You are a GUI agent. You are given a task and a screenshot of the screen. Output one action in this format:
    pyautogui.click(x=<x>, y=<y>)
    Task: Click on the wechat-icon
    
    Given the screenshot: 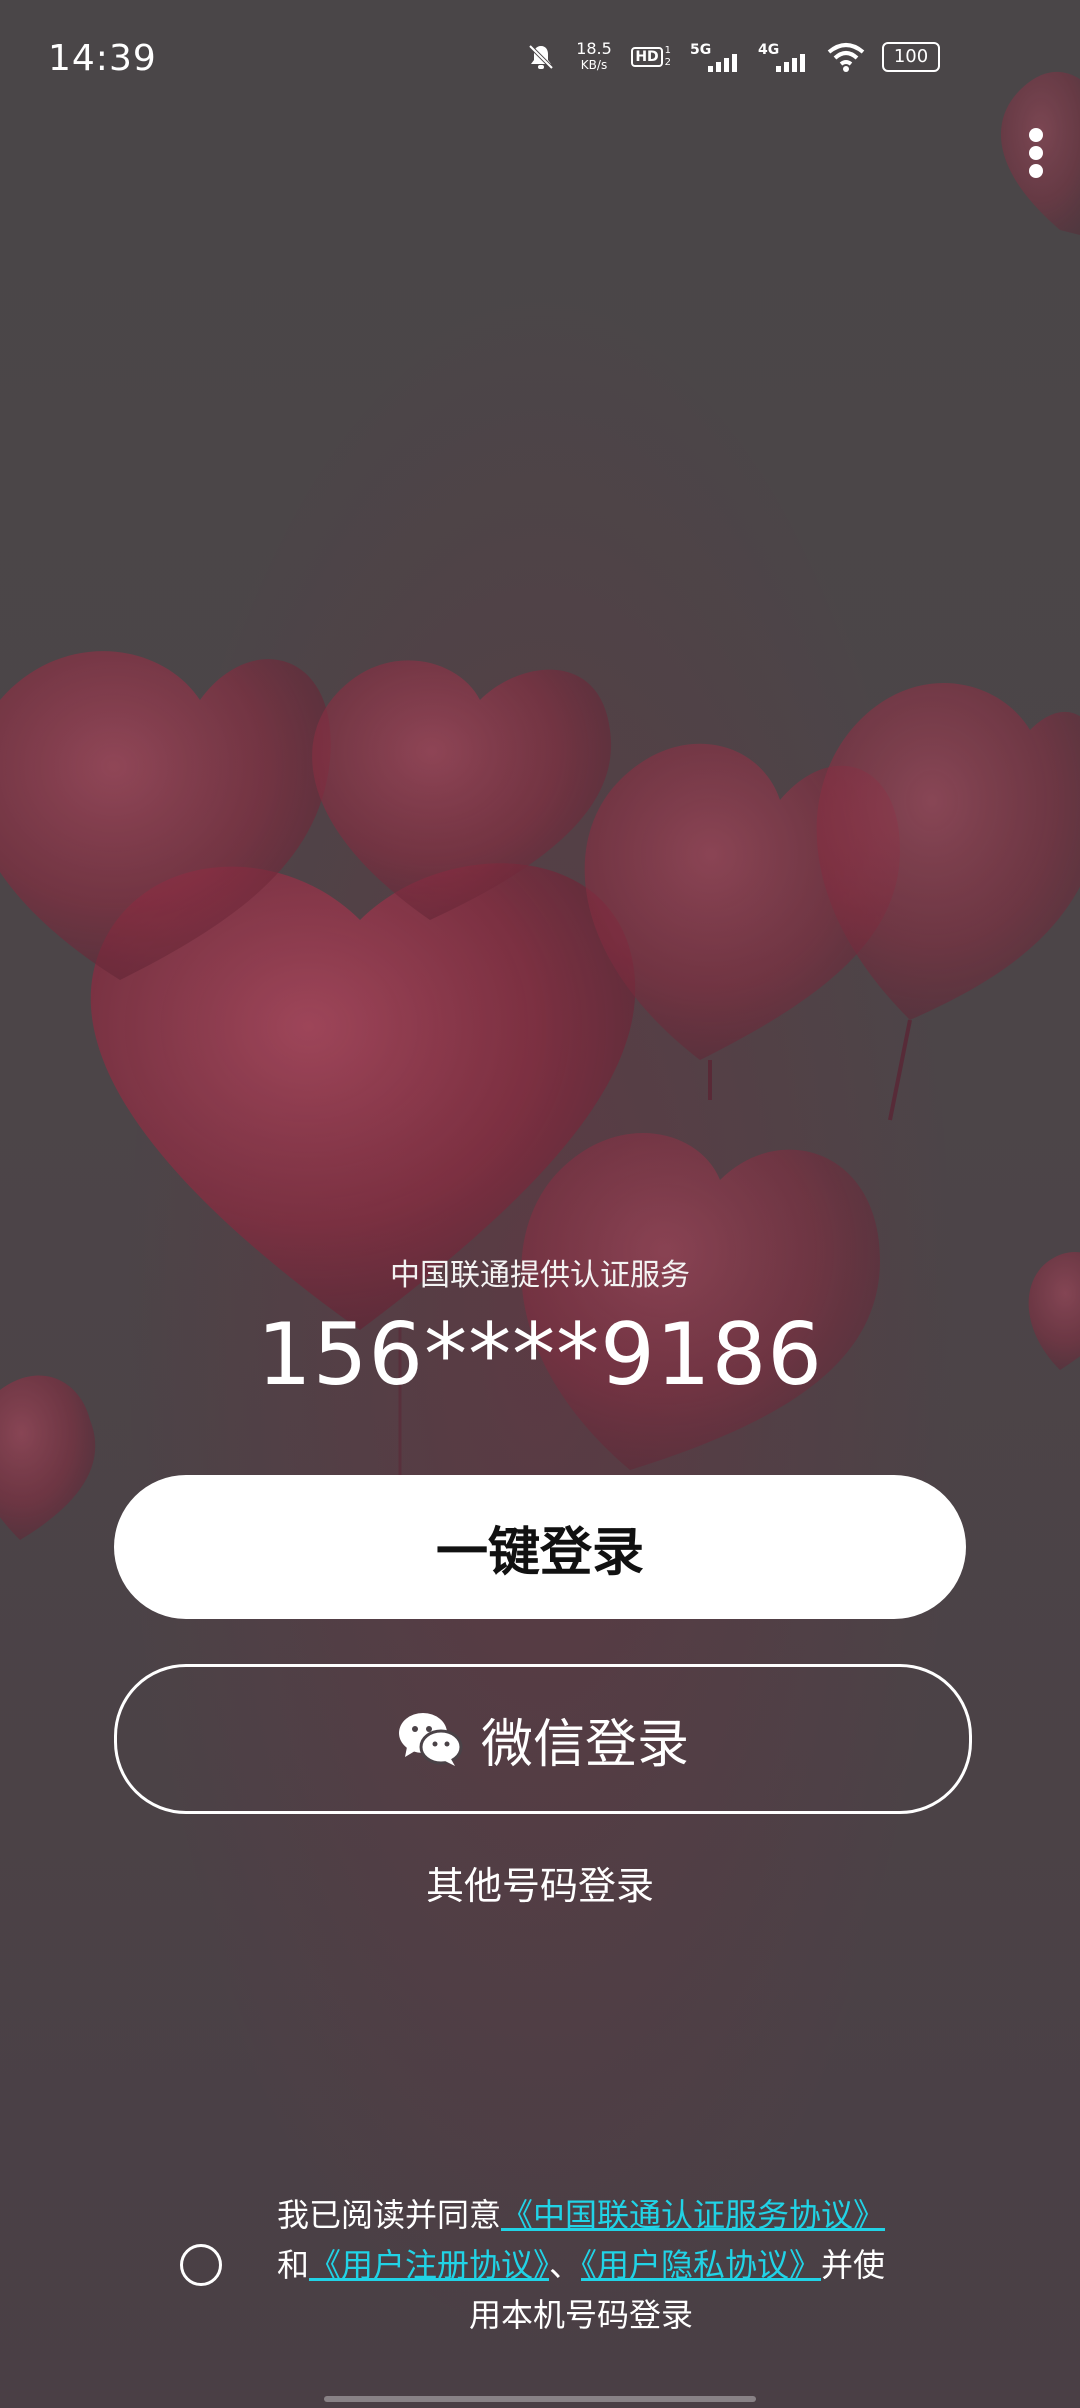 What is the action you would take?
    pyautogui.click(x=430, y=1739)
    